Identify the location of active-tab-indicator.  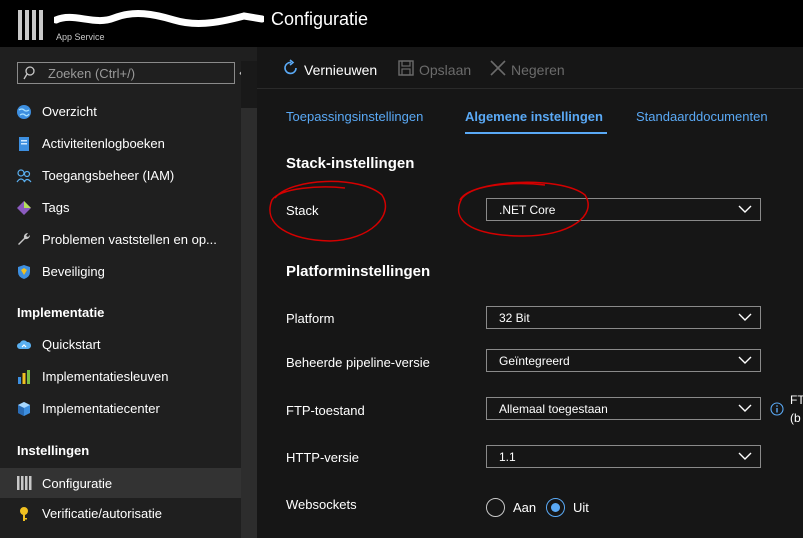
(536, 133).